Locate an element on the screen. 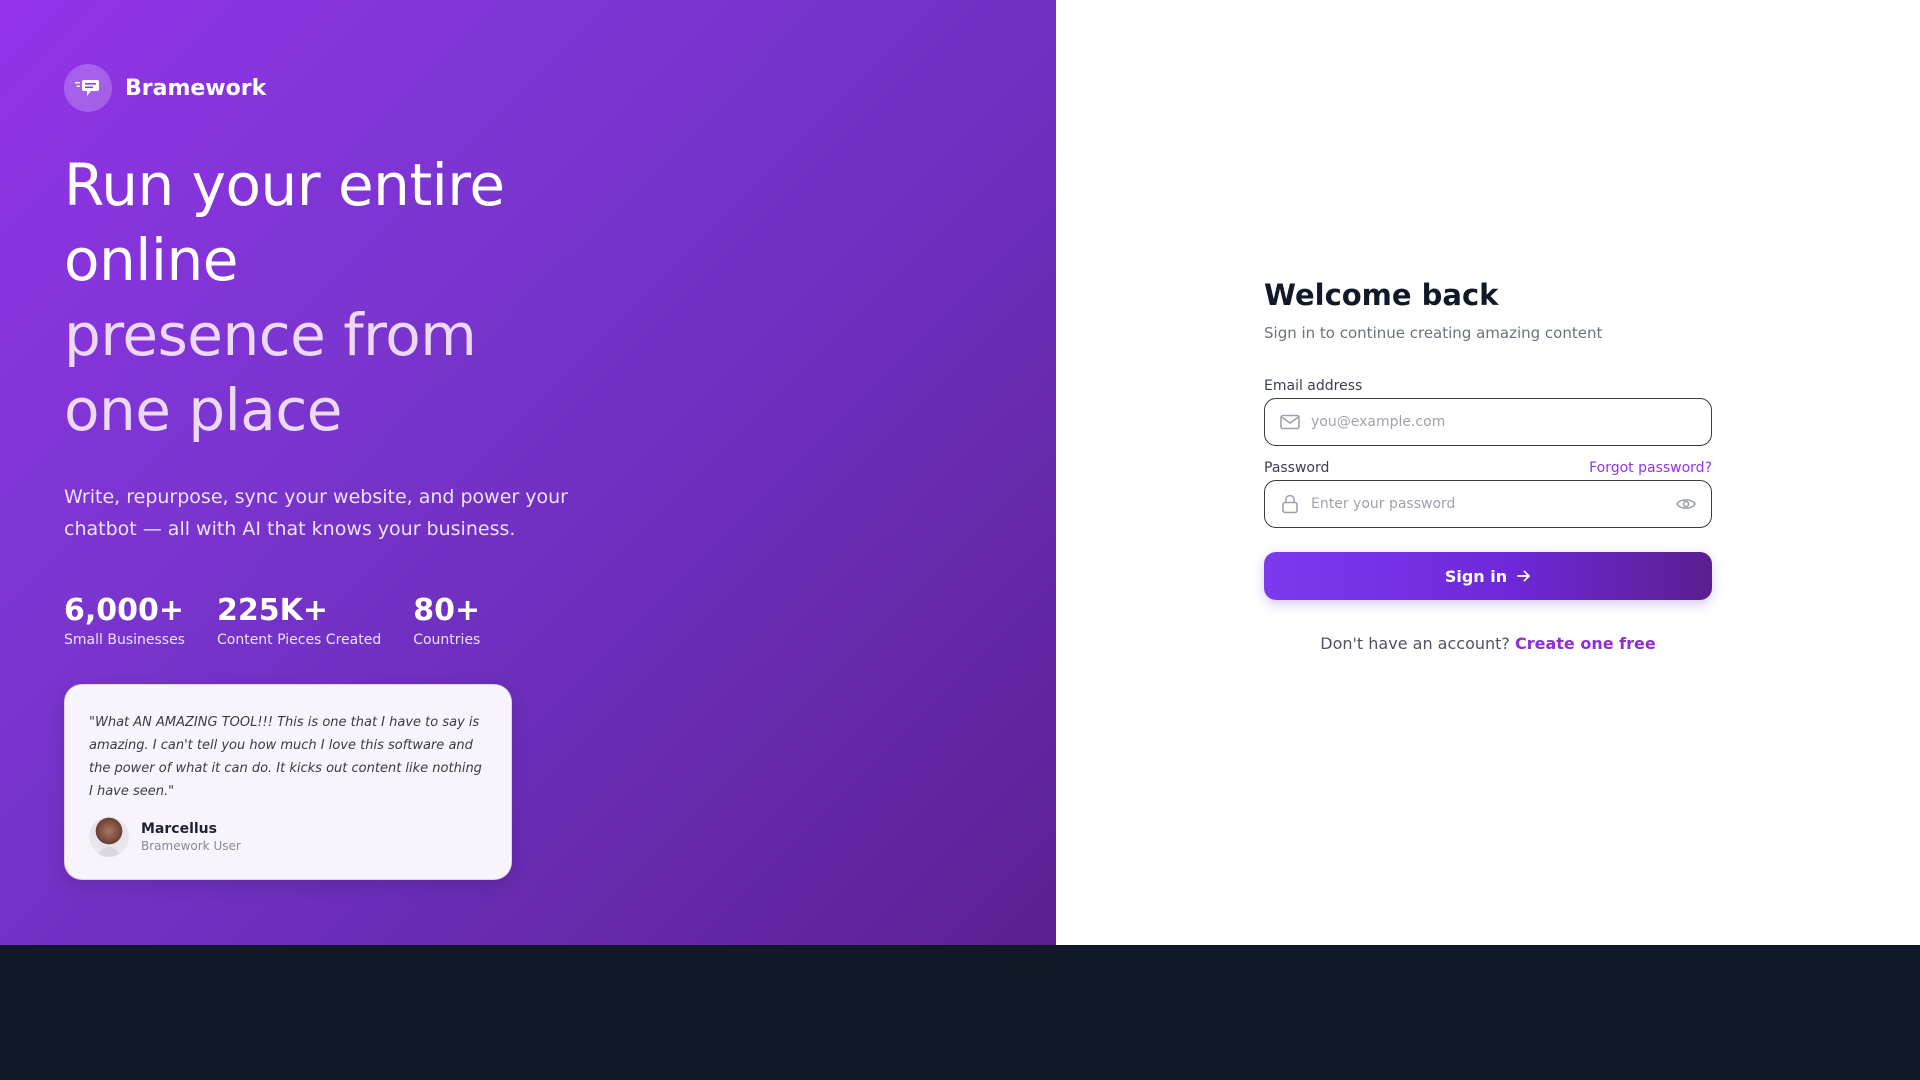 The width and height of the screenshot is (1920, 1080). author-role: Bramework User is located at coordinates (191, 846).